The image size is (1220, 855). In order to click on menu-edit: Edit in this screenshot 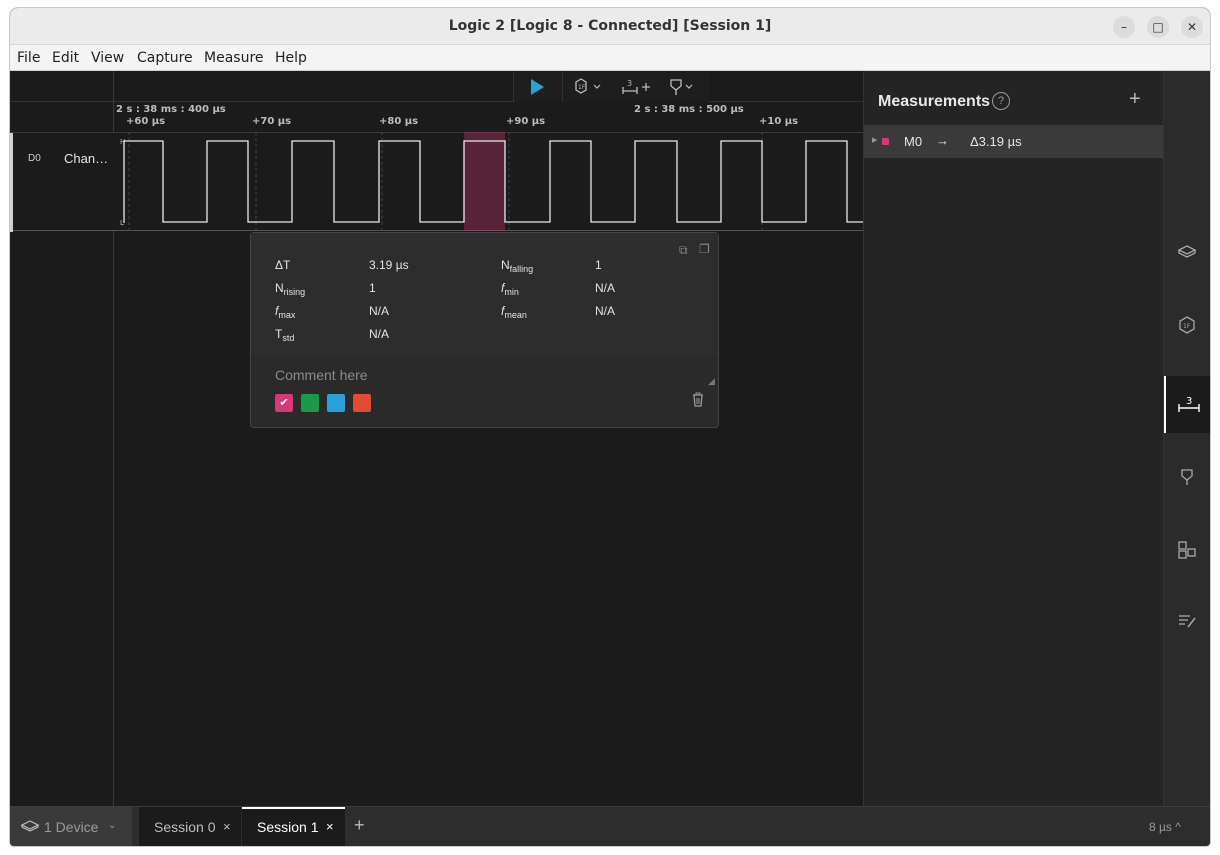, I will do `click(65, 58)`.